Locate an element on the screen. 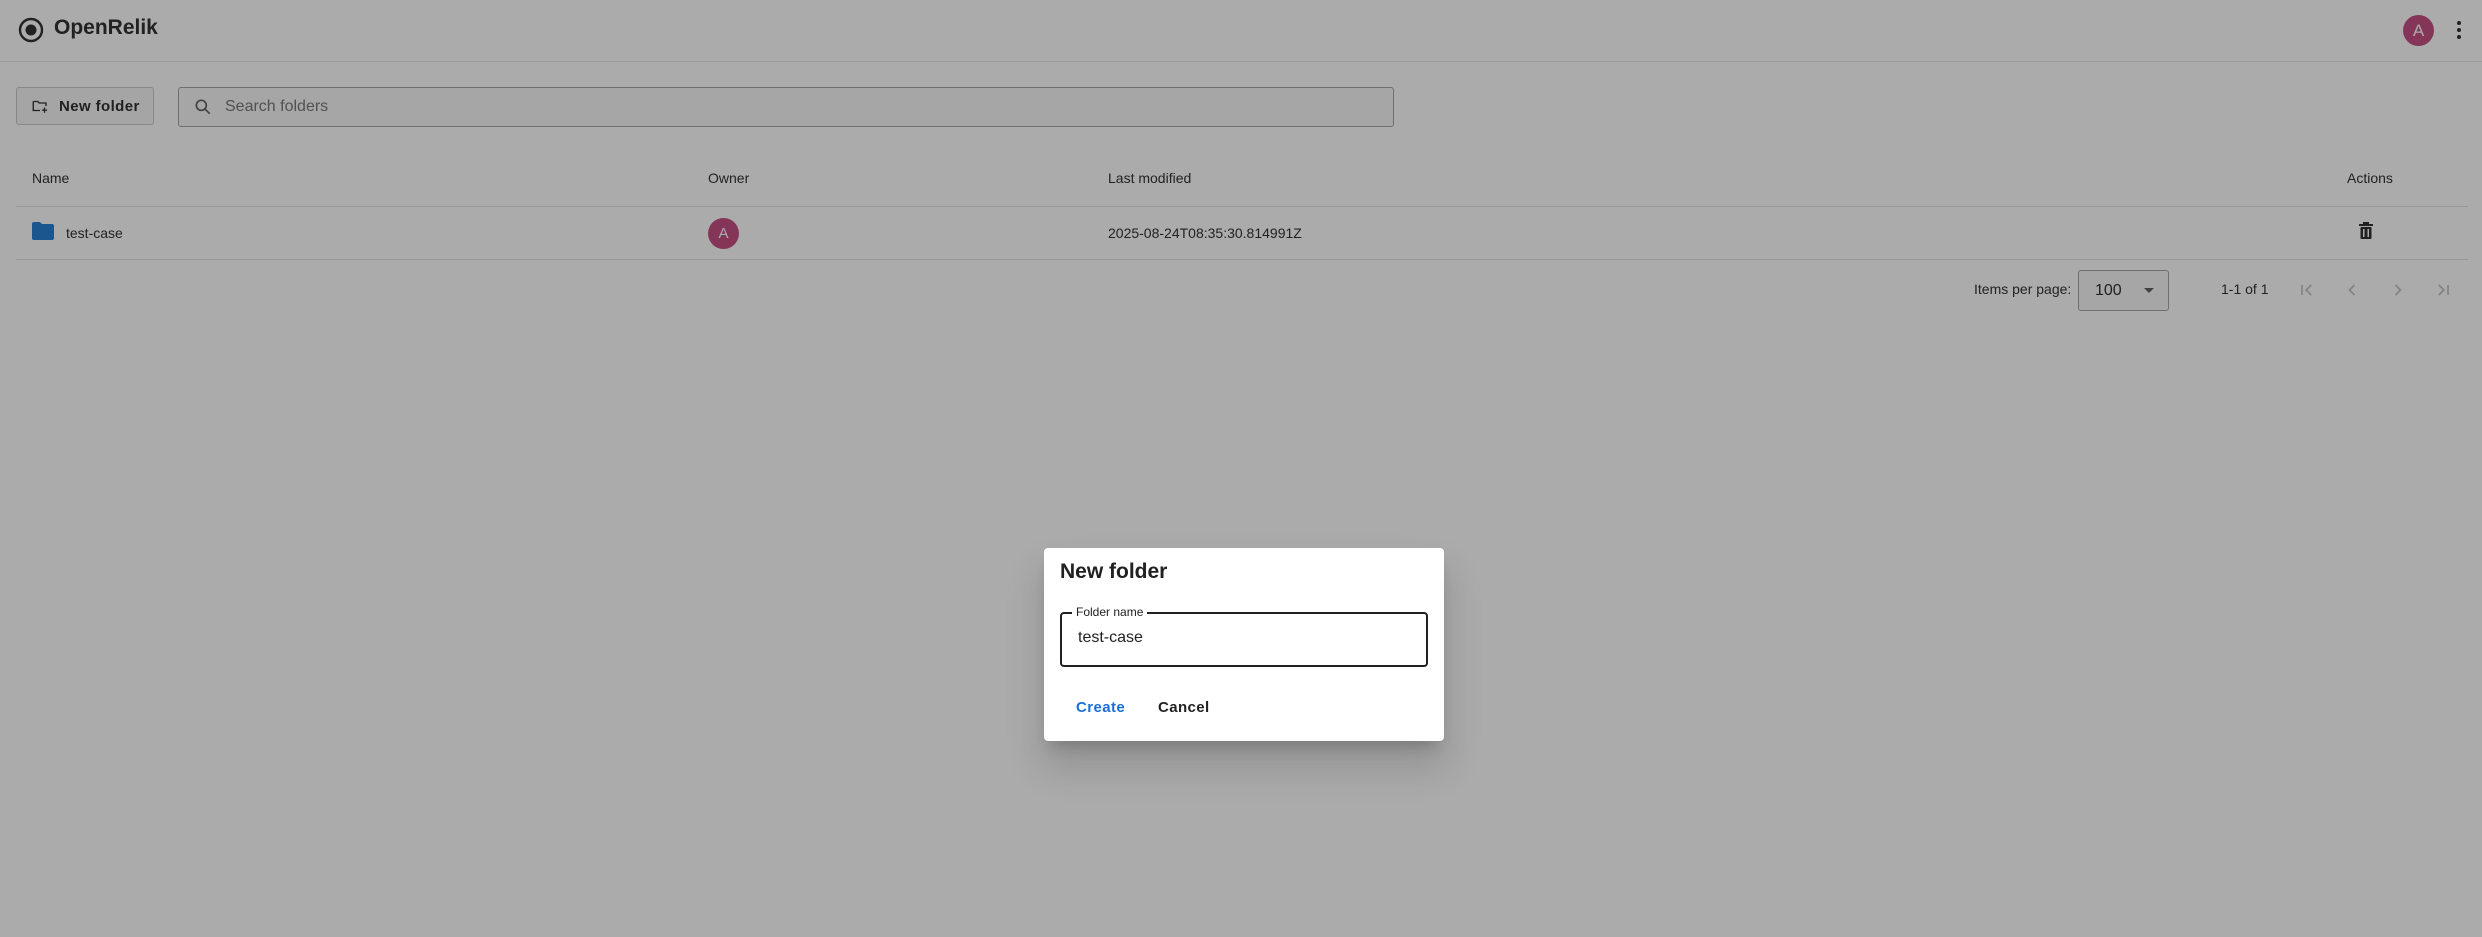 The image size is (2482, 937). new-folder-dialog: New folder Folder name Create Cancel is located at coordinates (1244, 644).